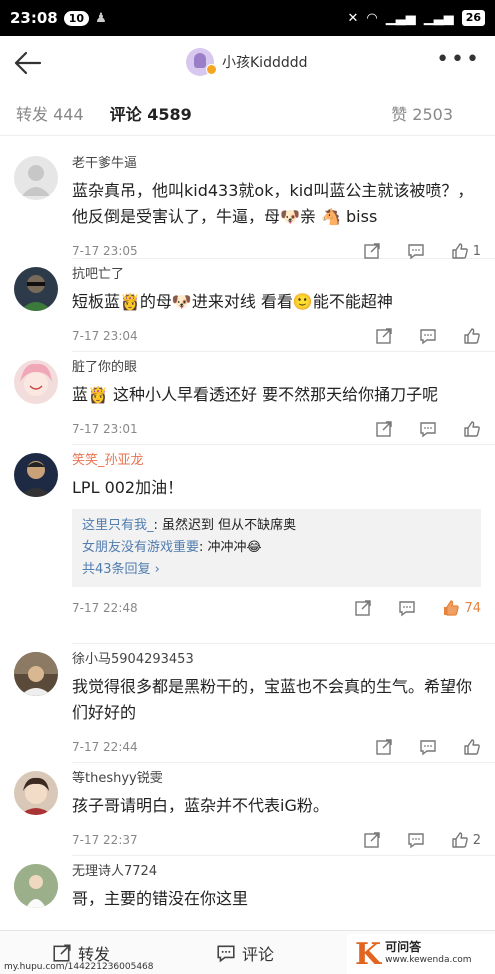 The width and height of the screenshot is (495, 974). Describe the element at coordinates (34, 18) in the screenshot. I see `status-time: 23:08` at that location.